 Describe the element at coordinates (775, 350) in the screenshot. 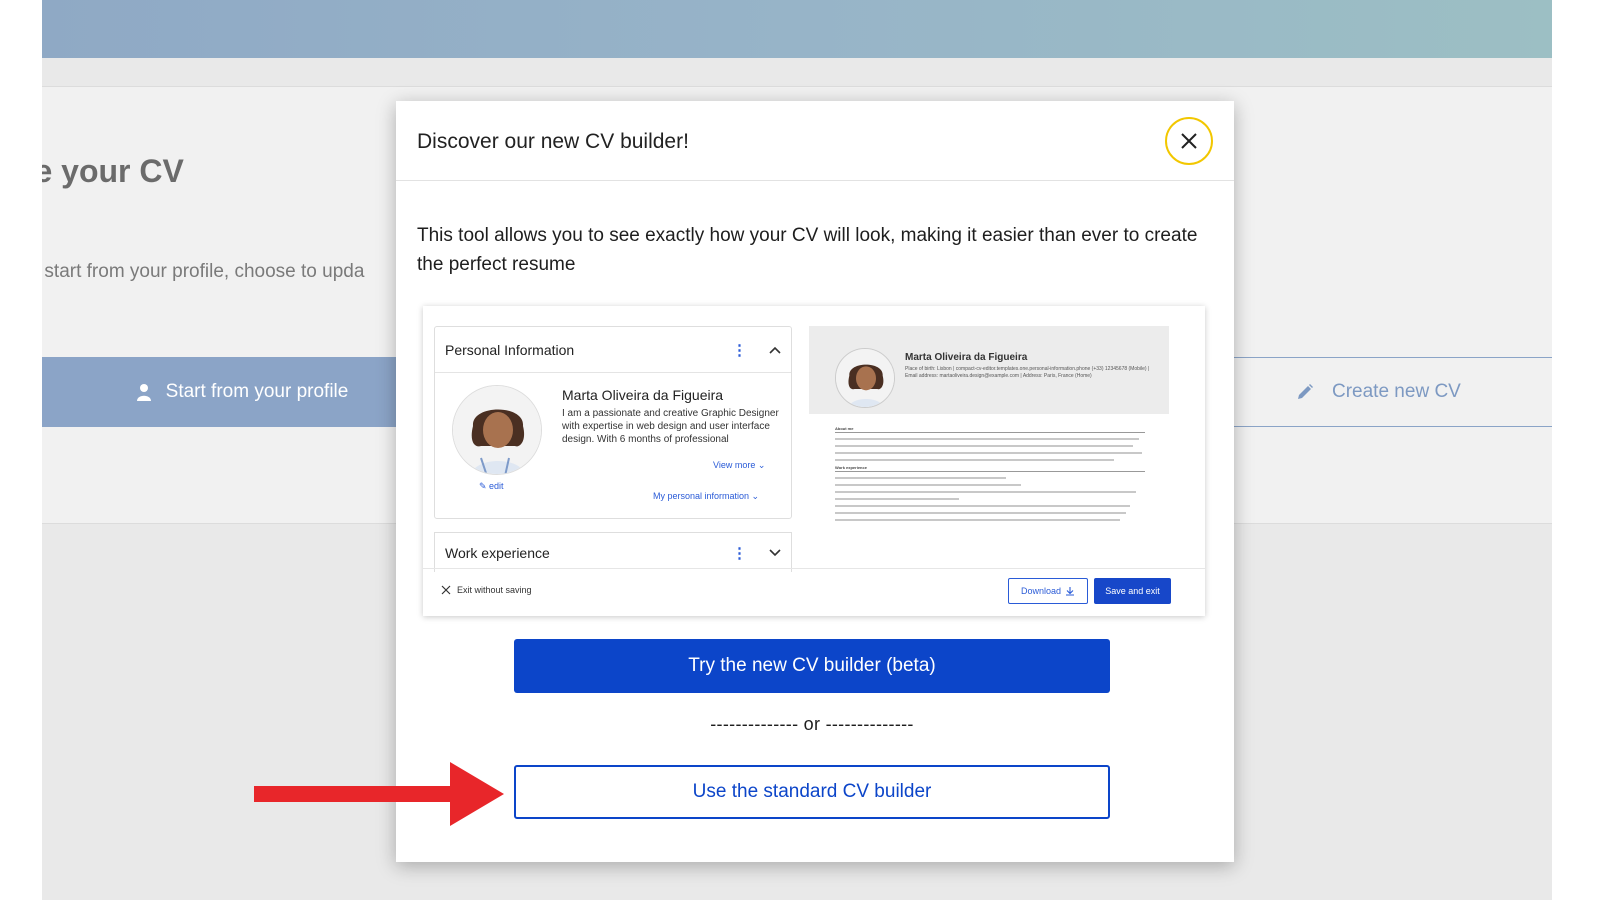

I see `chevron-up-icon` at that location.